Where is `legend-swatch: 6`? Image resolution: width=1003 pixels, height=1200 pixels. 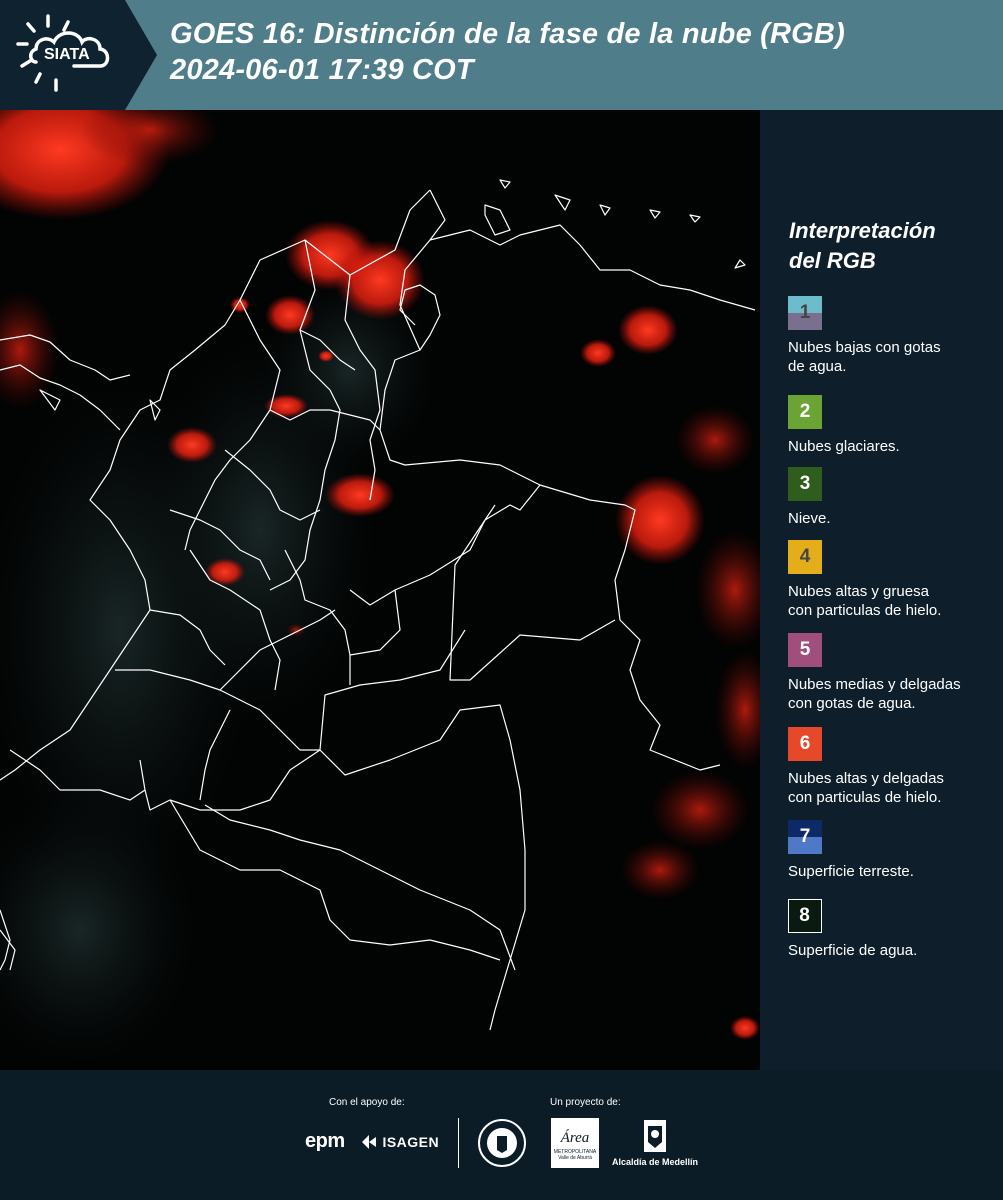 legend-swatch: 6 is located at coordinates (805, 744).